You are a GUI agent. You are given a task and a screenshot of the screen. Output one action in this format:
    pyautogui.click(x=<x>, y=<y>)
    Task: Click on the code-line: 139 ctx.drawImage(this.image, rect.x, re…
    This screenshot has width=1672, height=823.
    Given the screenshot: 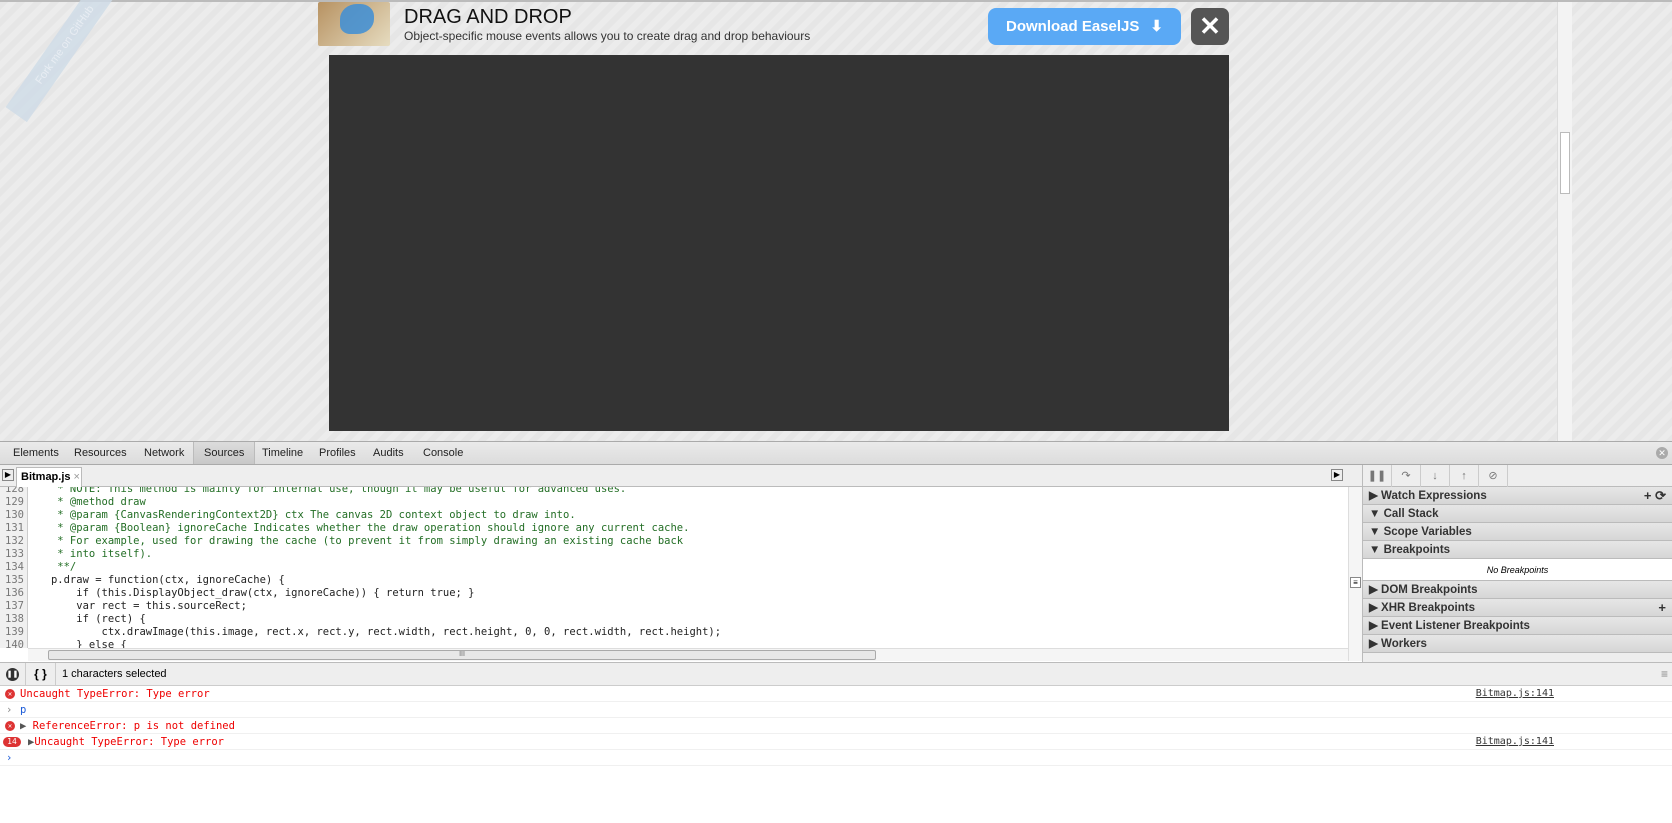 What is the action you would take?
    pyautogui.click(x=674, y=632)
    